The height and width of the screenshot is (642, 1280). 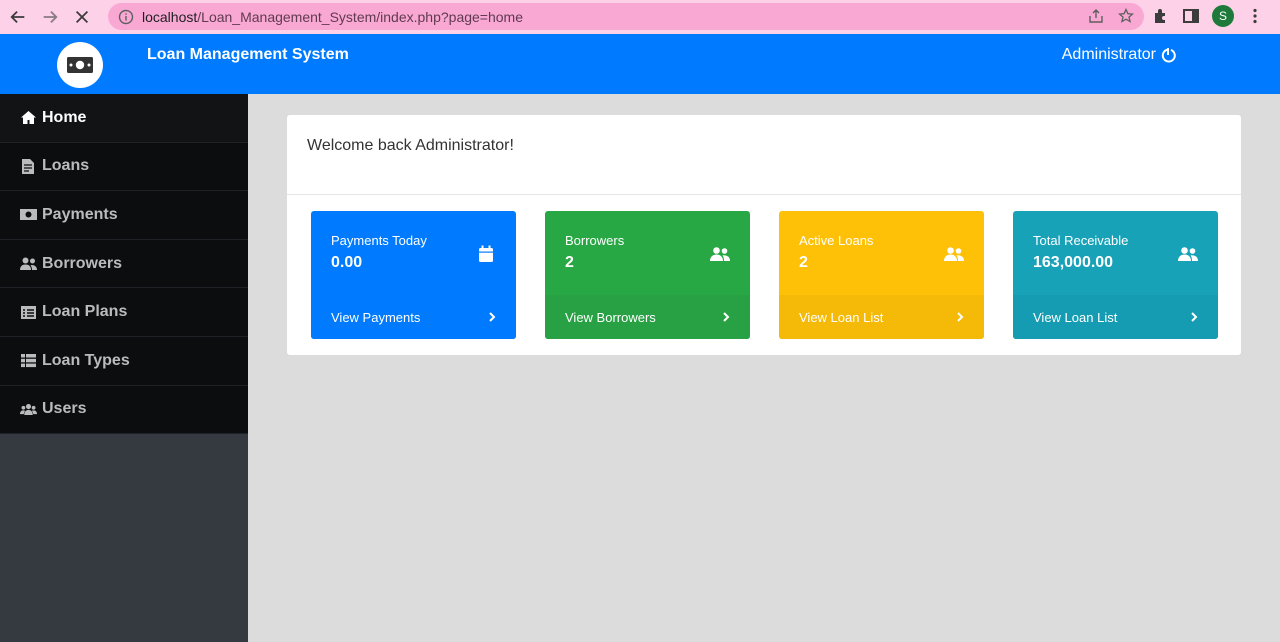 What do you see at coordinates (124, 215) in the screenshot?
I see `sidebar-item-payments: Payments` at bounding box center [124, 215].